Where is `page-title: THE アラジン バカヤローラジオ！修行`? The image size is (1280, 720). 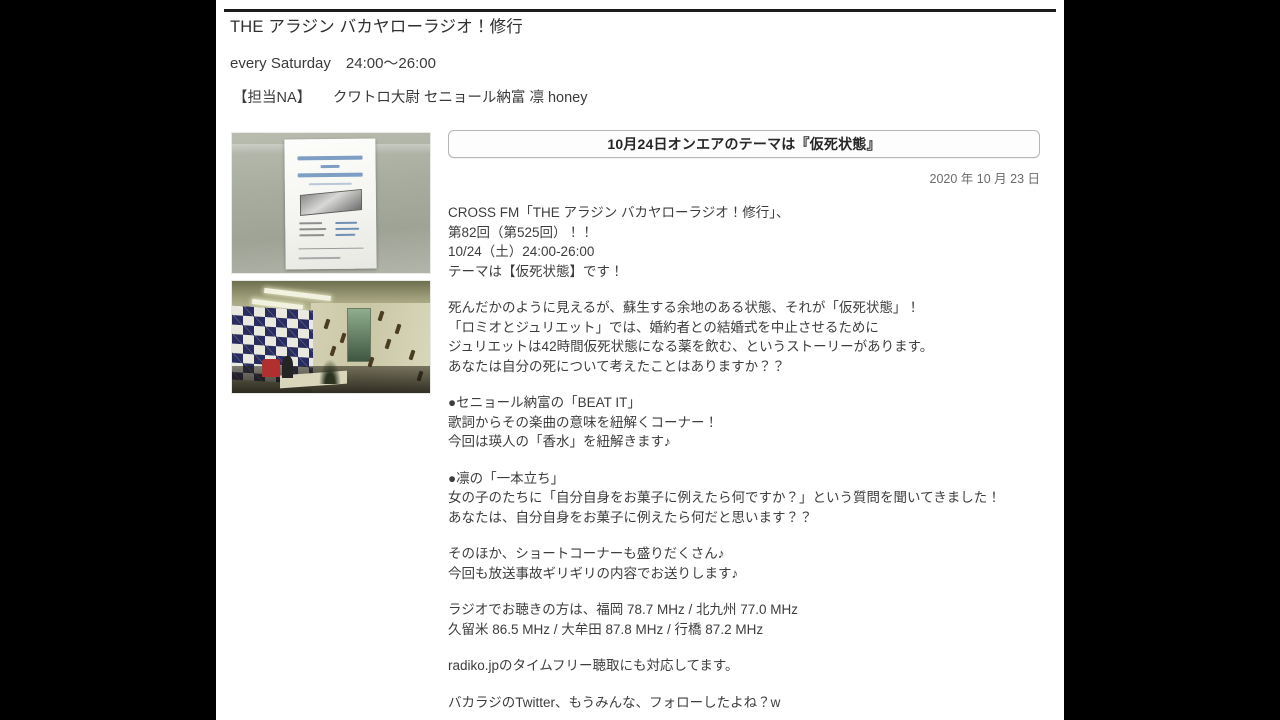 page-title: THE アラジン バカヤローラジオ！修行 is located at coordinates (377, 27).